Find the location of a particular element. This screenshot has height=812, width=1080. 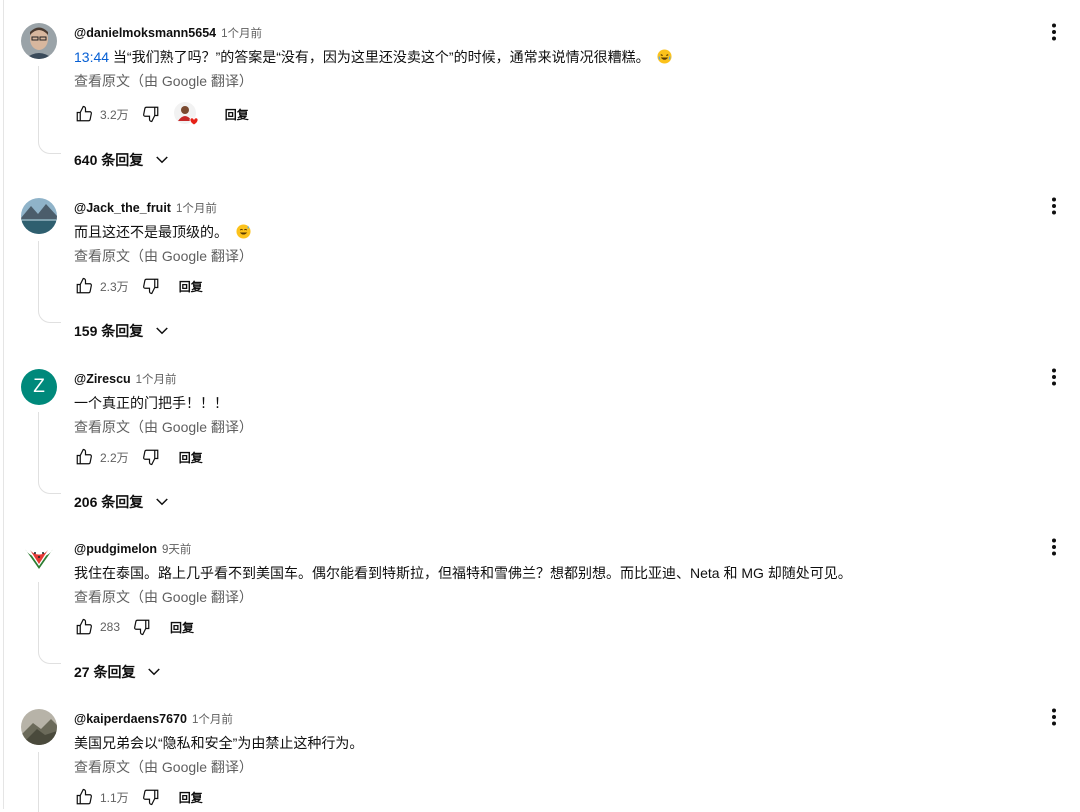

author-name: @pudgimelon is located at coordinates (115, 549).